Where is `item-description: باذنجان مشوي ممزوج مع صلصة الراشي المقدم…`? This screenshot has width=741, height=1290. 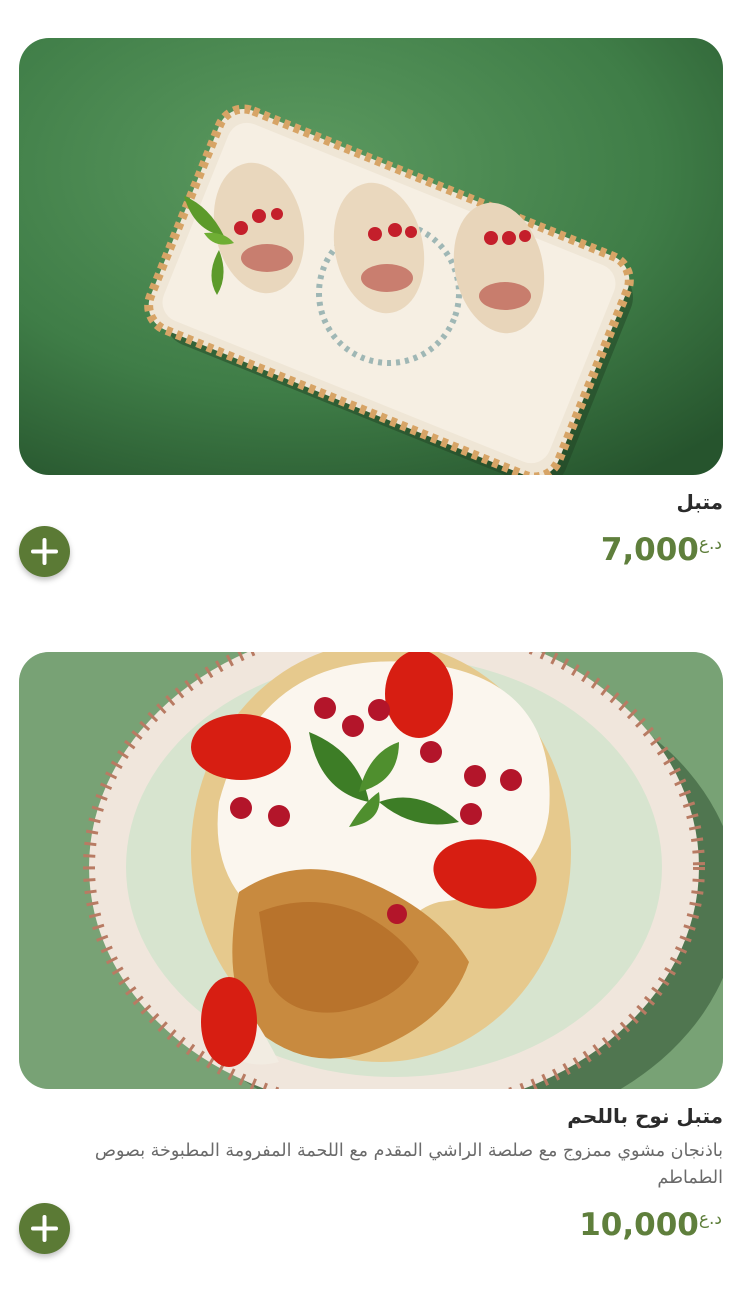
item-description: باذنجان مشوي ممزوج مع صلصة الراشي المقدم… is located at coordinates (408, 1164).